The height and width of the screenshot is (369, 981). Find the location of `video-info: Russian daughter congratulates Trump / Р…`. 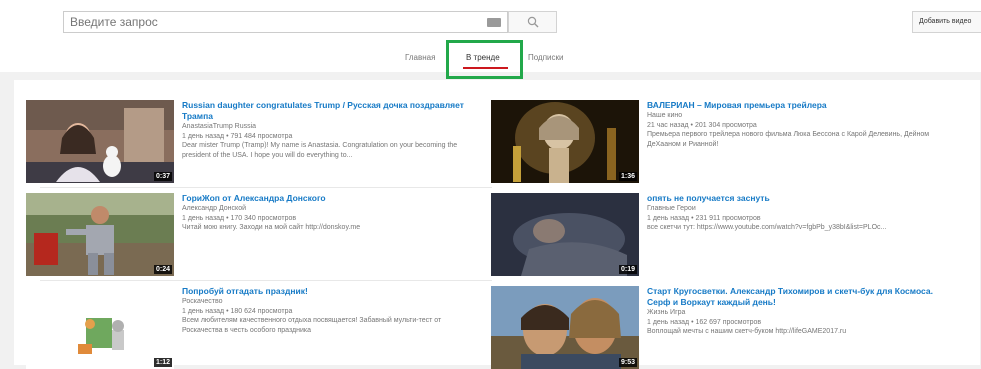

video-info: Russian daughter congratulates Trump / Р… is located at coordinates (332, 130).